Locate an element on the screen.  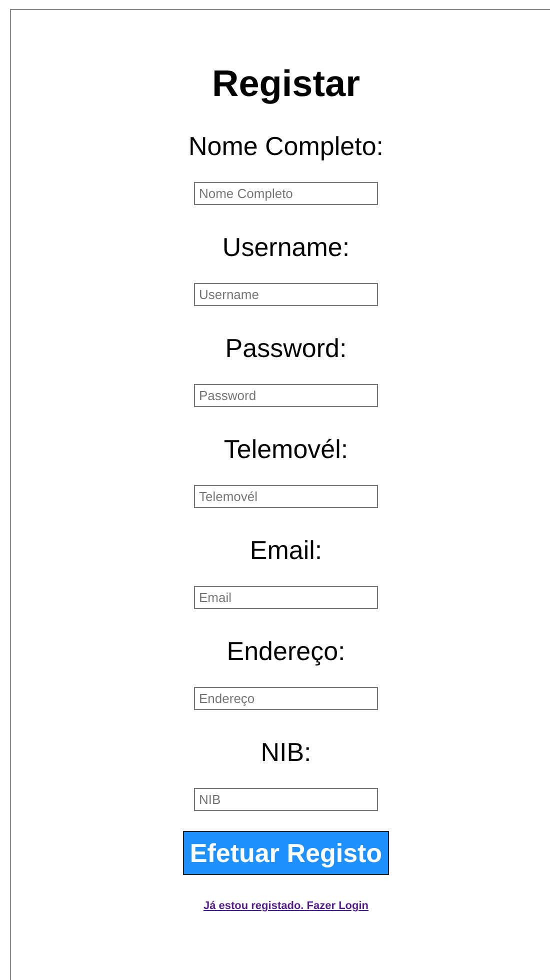
field-label: Password: is located at coordinates (286, 348).